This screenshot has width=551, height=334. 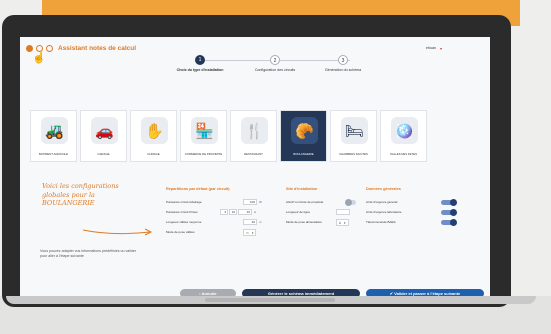 I want to click on tile-boulangerie: 🥐 BOULANGERIE, so click(x=303, y=136).